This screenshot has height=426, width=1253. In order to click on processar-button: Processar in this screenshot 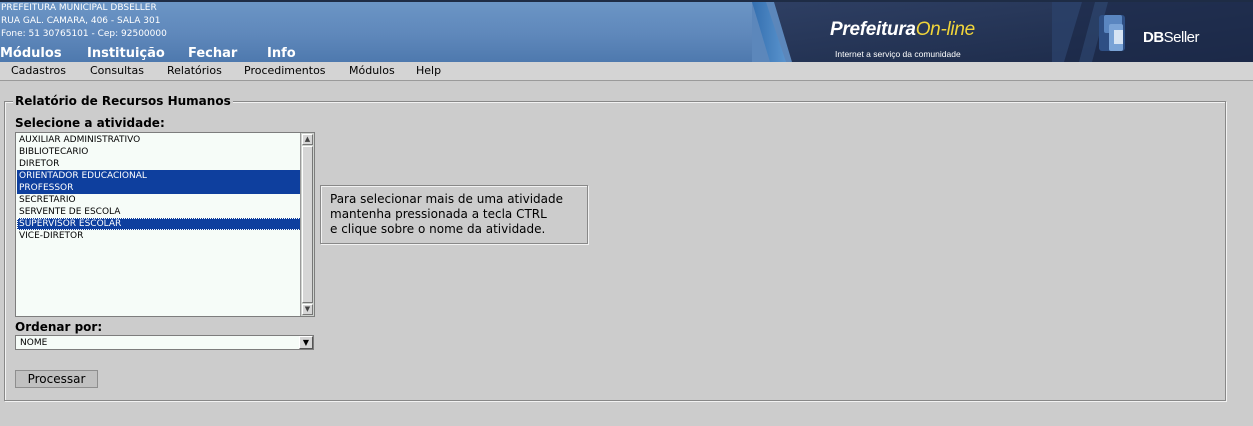, I will do `click(56, 379)`.